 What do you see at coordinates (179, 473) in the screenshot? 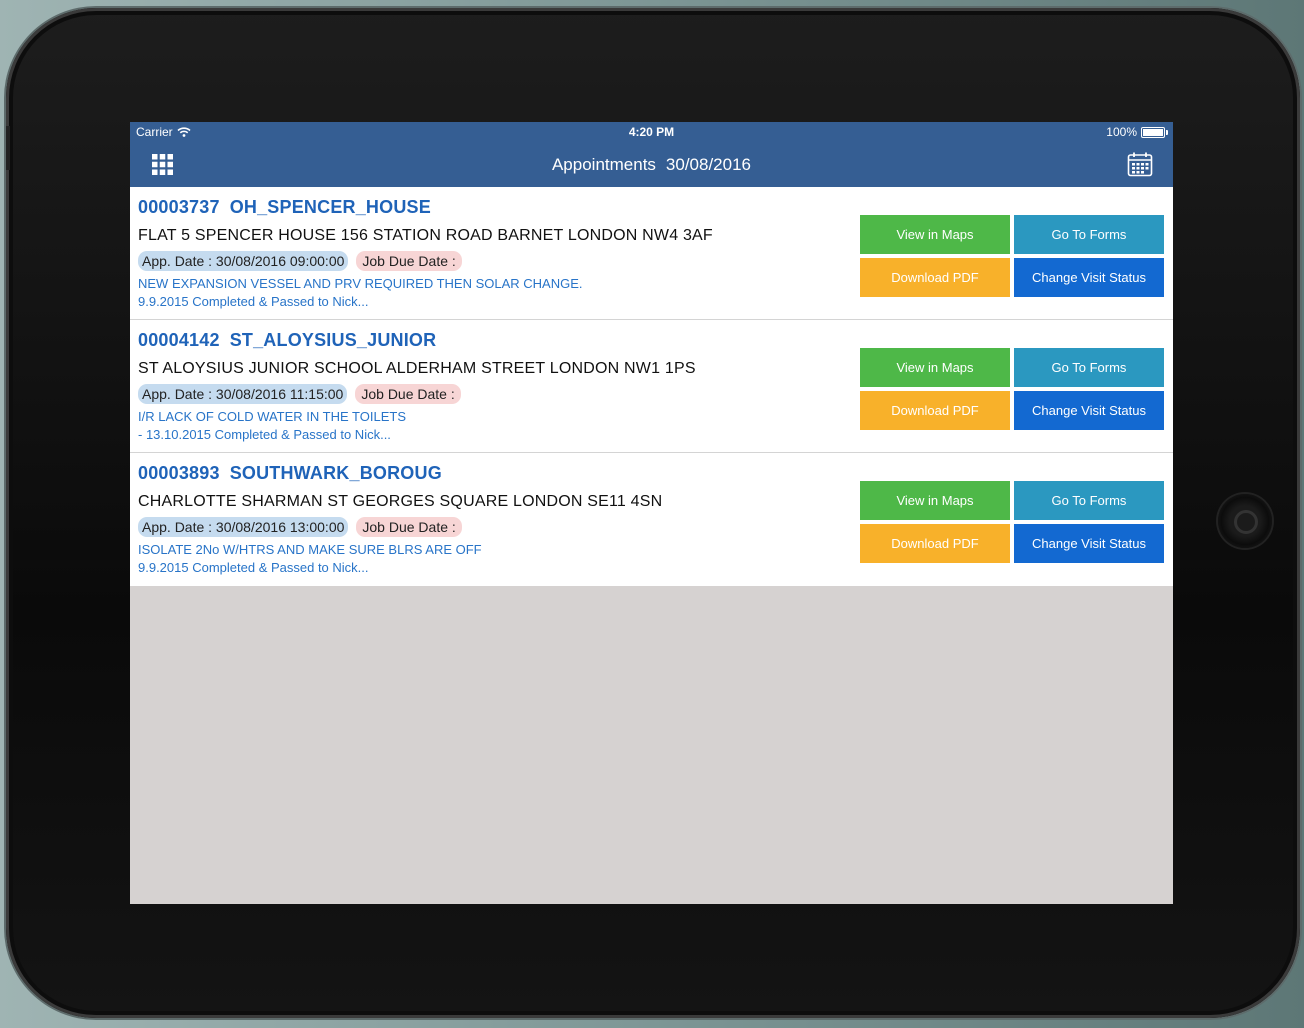
I see `appointment-id: 00003893` at bounding box center [179, 473].